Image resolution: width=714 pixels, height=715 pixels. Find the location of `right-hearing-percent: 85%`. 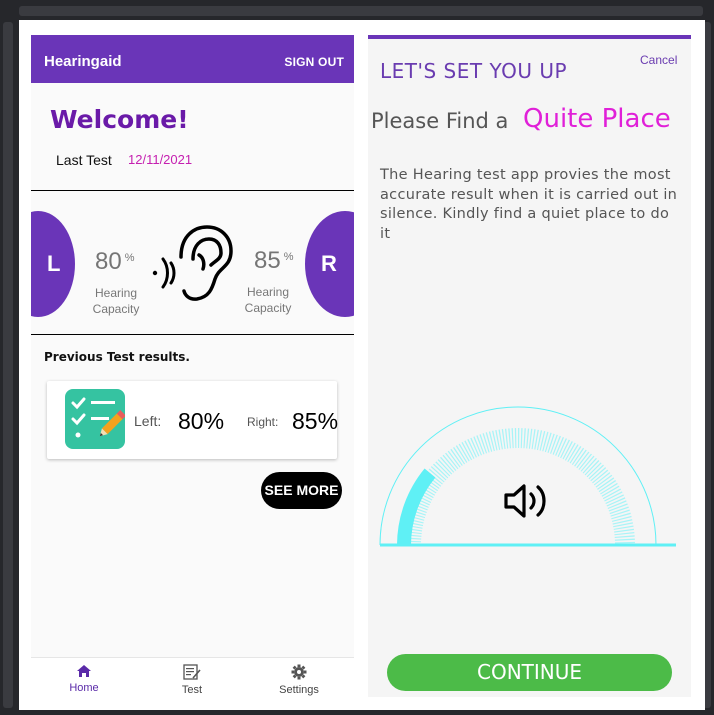

right-hearing-percent: 85% is located at coordinates (274, 260).